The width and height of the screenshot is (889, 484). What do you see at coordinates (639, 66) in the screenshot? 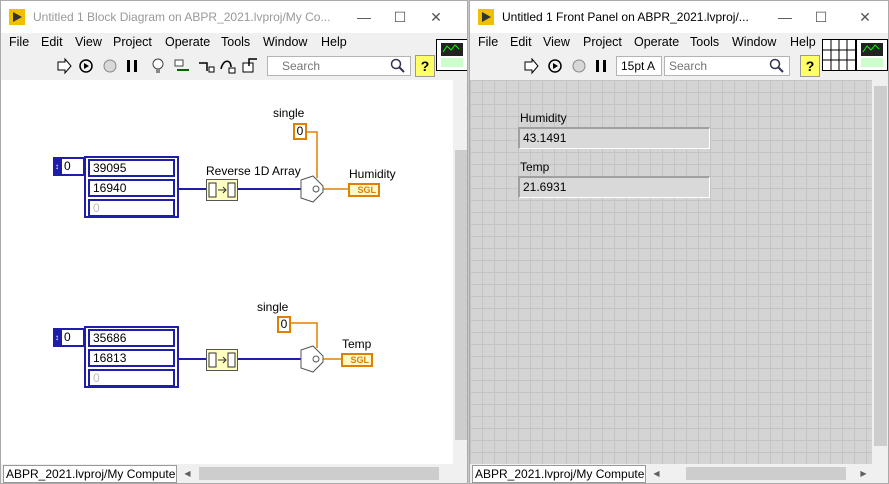
I see `font-size-select: 15pt A` at bounding box center [639, 66].